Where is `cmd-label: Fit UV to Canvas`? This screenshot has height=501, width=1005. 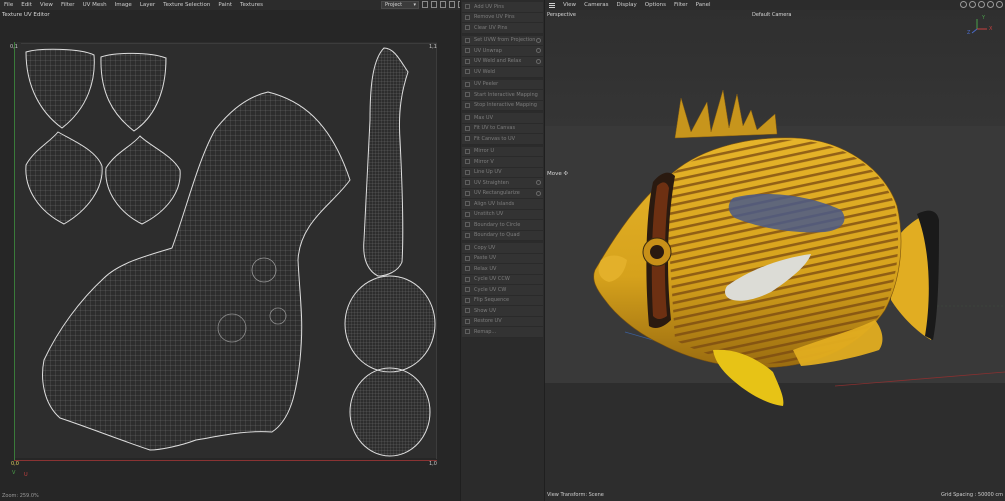
cmd-label: Fit UV to Canvas is located at coordinates (495, 128).